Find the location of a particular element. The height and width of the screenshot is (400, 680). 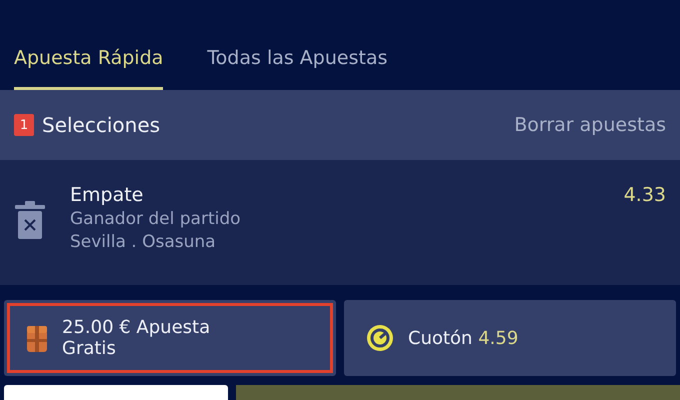

selections-title: Selecciones is located at coordinates (102, 125).